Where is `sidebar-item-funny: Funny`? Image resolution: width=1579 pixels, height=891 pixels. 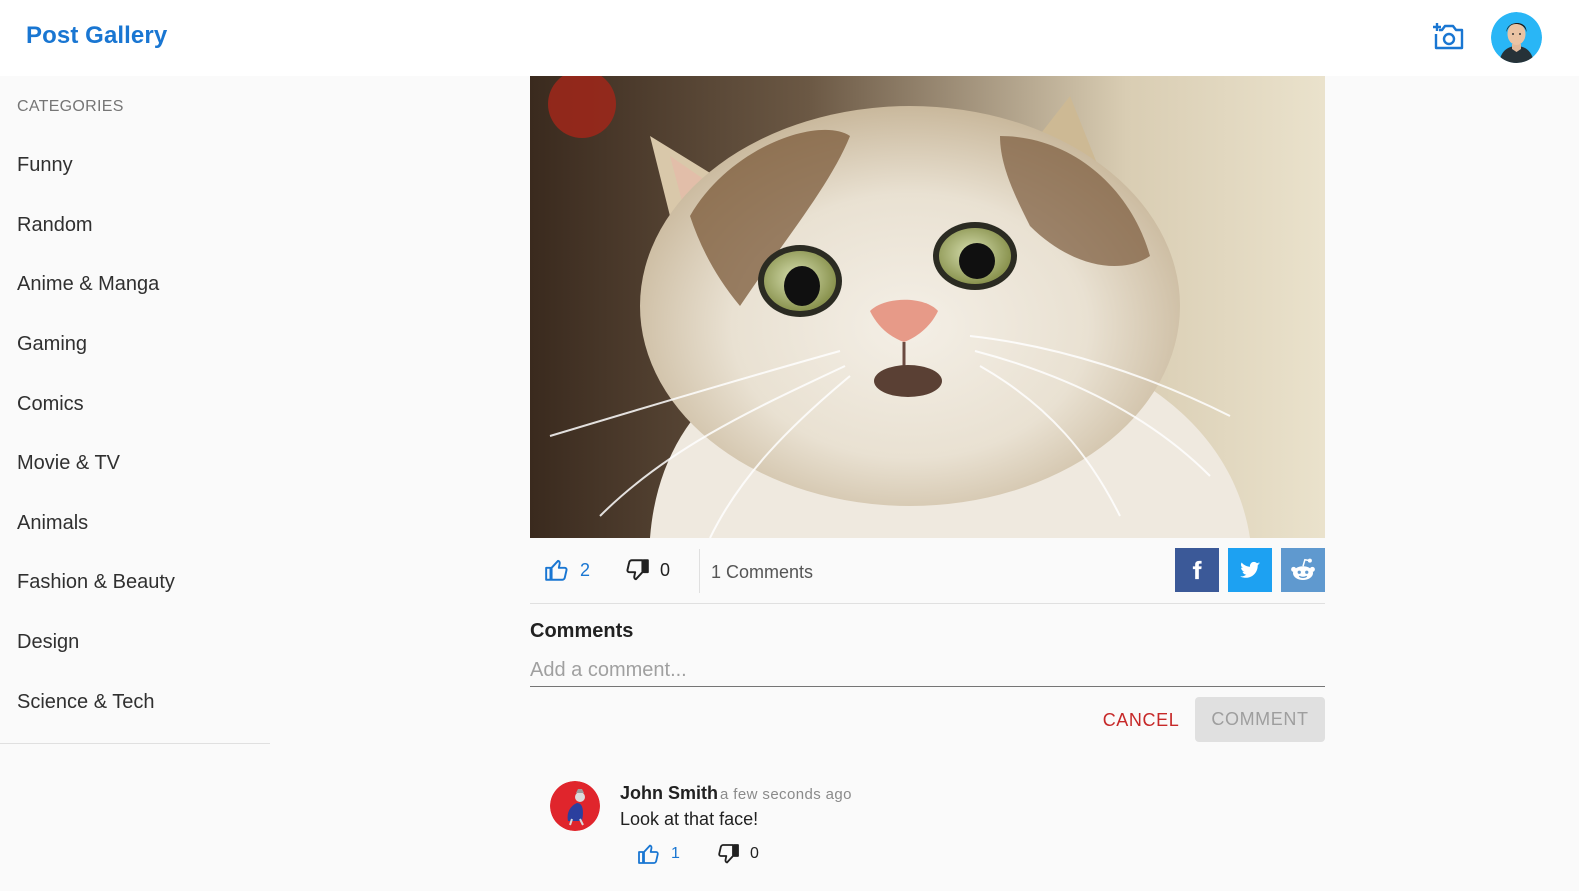
sidebar-item-funny: Funny is located at coordinates (135, 166).